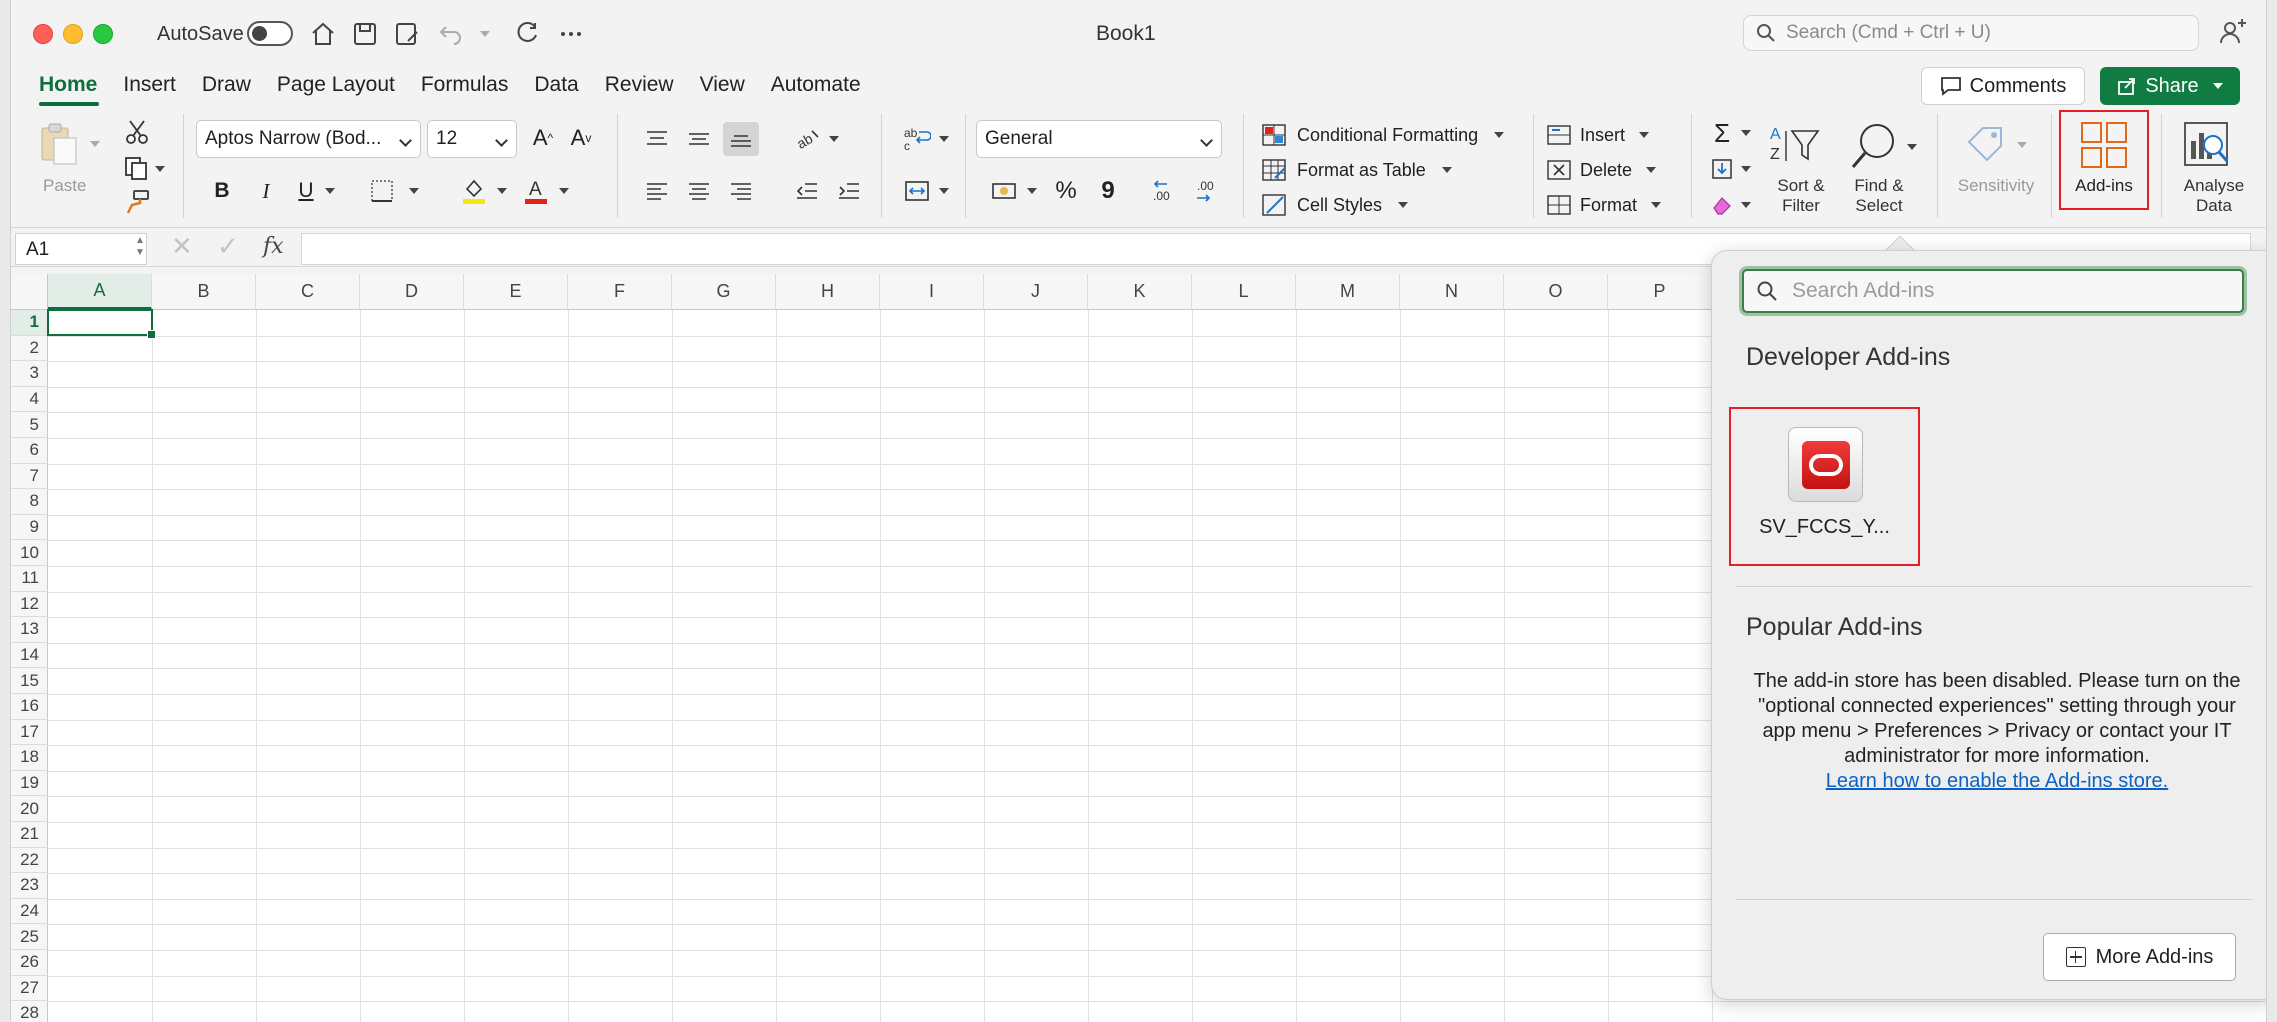 Image resolution: width=2277 pixels, height=1022 pixels. I want to click on sensitivity-dropdown-icon, so click(2022, 145).